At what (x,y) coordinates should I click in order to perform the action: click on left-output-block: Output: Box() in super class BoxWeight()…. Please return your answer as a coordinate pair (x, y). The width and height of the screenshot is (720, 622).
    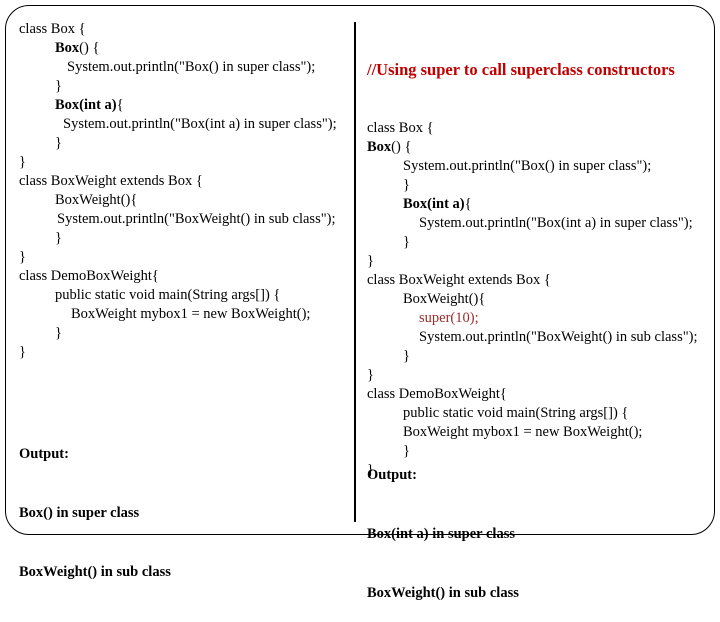
    Looking at the image, I should click on (95, 502).